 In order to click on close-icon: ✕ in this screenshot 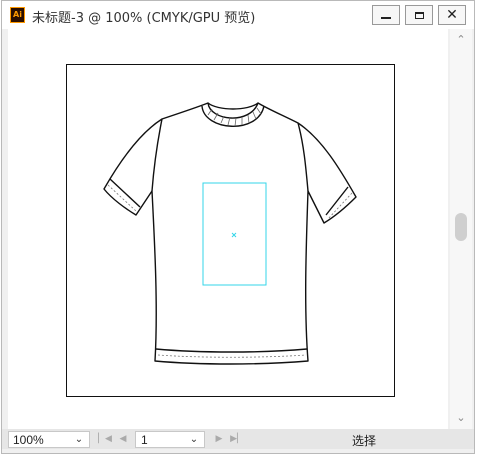, I will do `click(452, 15)`.